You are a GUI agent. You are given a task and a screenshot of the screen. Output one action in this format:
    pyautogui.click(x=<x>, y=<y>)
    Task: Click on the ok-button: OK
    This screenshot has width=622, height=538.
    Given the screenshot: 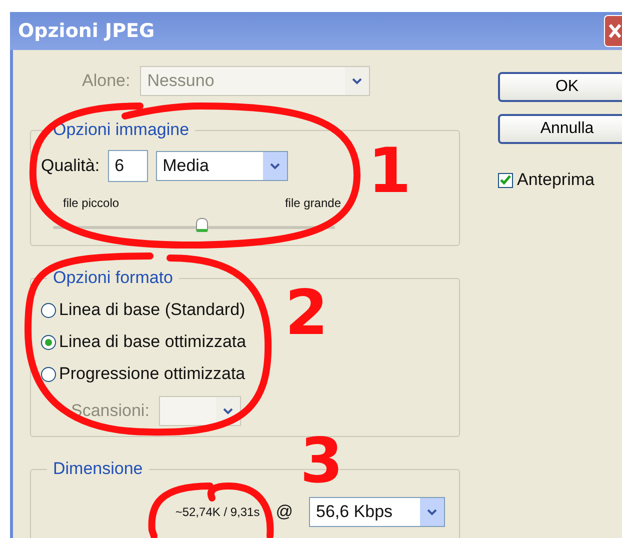 What is the action you would take?
    pyautogui.click(x=560, y=87)
    